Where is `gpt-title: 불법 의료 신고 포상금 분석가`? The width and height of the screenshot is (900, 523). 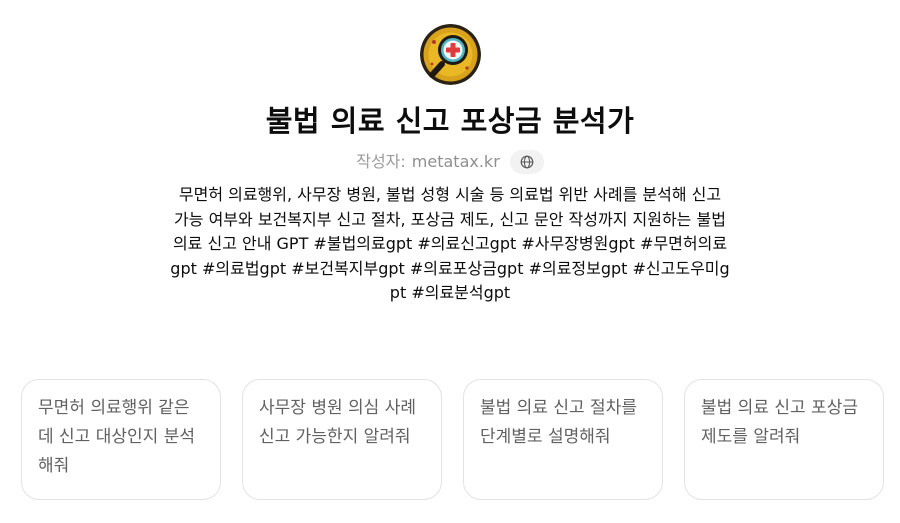 gpt-title: 불법 의료 신고 포상금 분석가 is located at coordinates (450, 121).